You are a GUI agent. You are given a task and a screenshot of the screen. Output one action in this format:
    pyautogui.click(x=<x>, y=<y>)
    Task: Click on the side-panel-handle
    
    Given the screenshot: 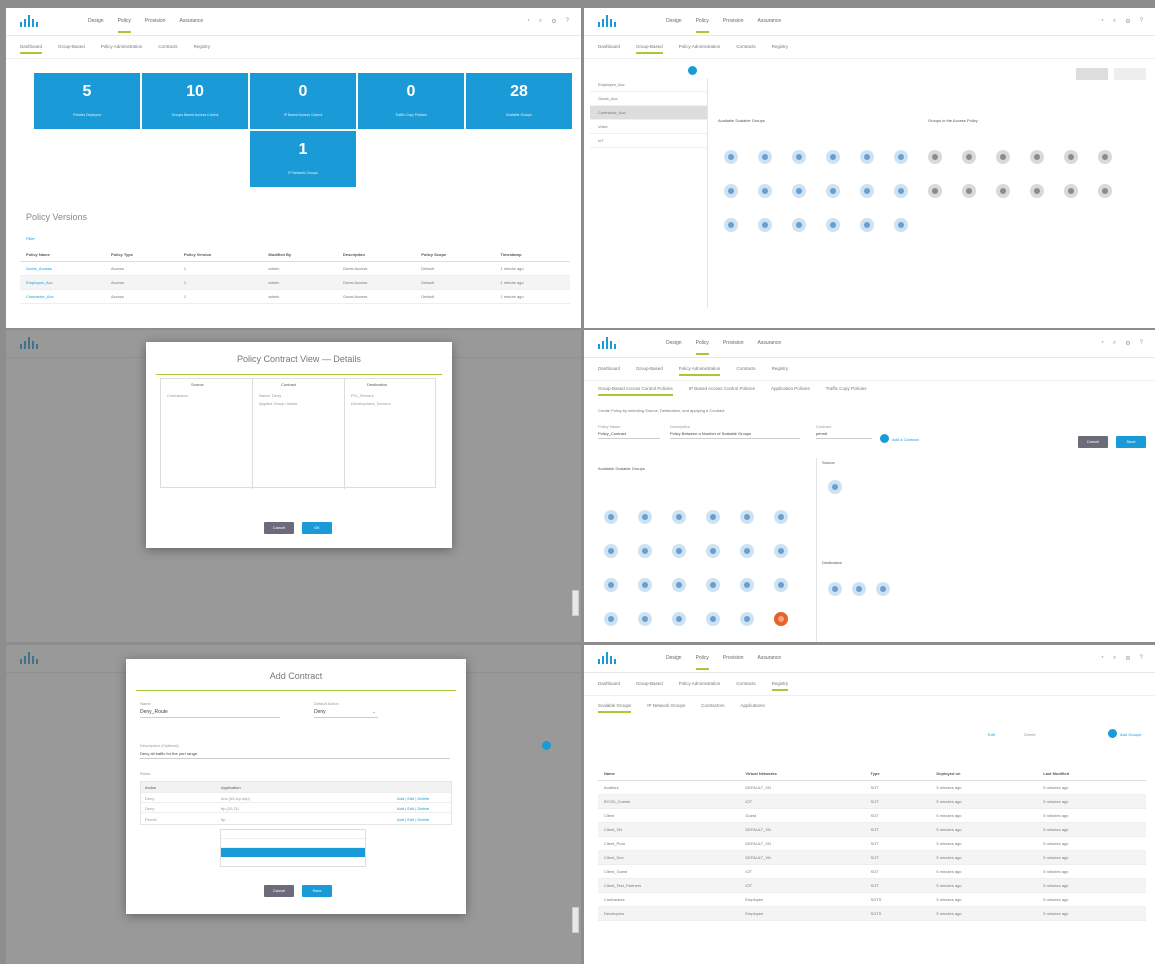 What is the action you would take?
    pyautogui.click(x=575, y=603)
    